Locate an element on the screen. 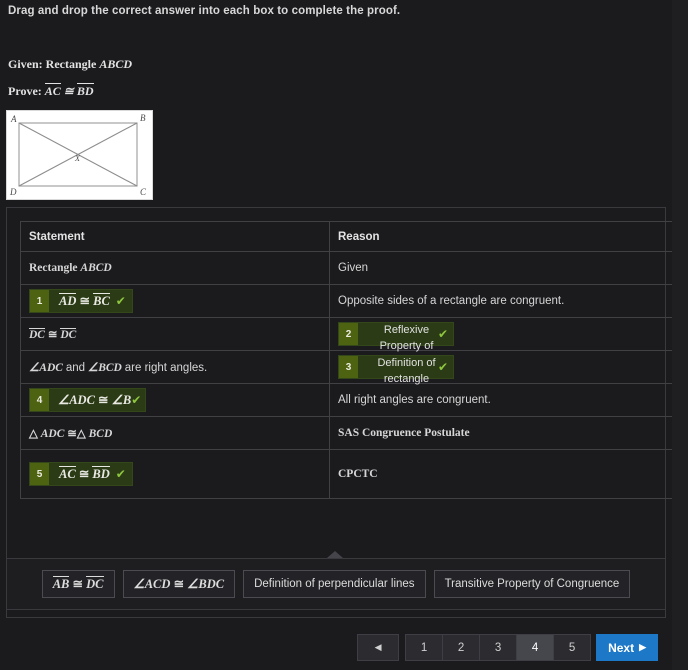 Image resolution: width=688 pixels, height=670 pixels. reason-cell: CPCTC is located at coordinates (508, 474).